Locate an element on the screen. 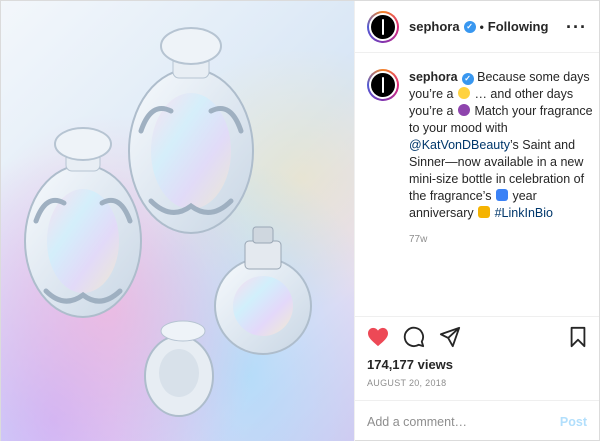 This screenshot has height=441, width=600. mention-link: @KatVonDBeauty is located at coordinates (459, 145).